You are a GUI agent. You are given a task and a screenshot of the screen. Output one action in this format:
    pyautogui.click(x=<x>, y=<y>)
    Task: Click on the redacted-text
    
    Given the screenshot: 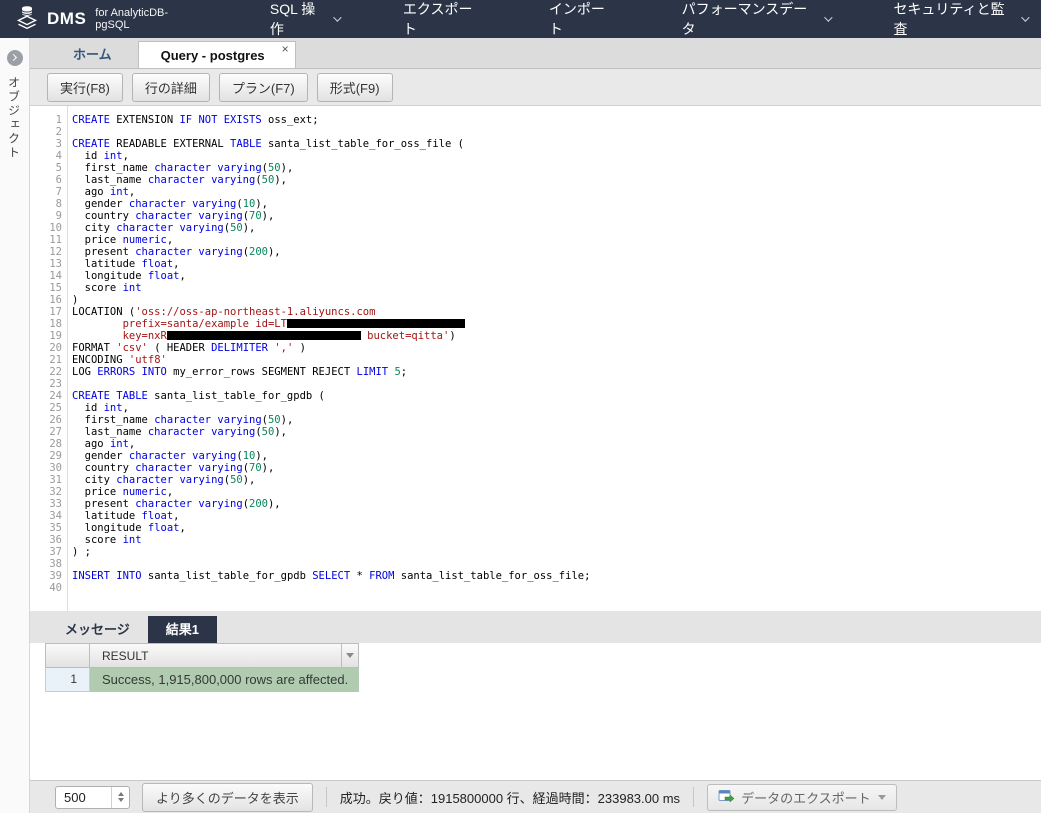 What is the action you would take?
    pyautogui.click(x=263, y=335)
    